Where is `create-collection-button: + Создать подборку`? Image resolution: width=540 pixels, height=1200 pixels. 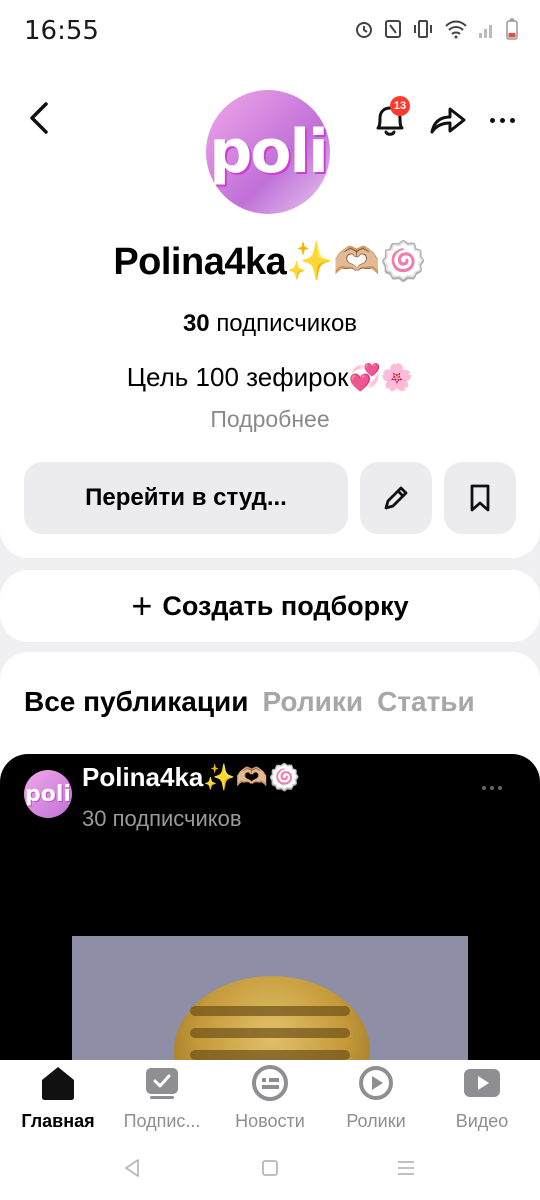
create-collection-button: + Создать подборку is located at coordinates (270, 606).